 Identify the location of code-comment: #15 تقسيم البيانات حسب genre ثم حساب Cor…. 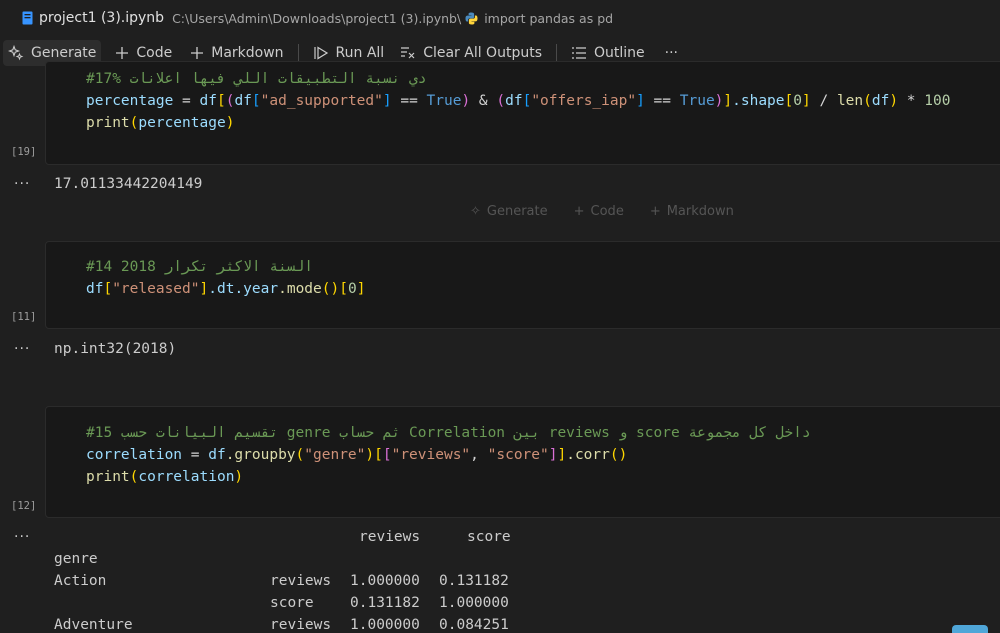
(448, 433).